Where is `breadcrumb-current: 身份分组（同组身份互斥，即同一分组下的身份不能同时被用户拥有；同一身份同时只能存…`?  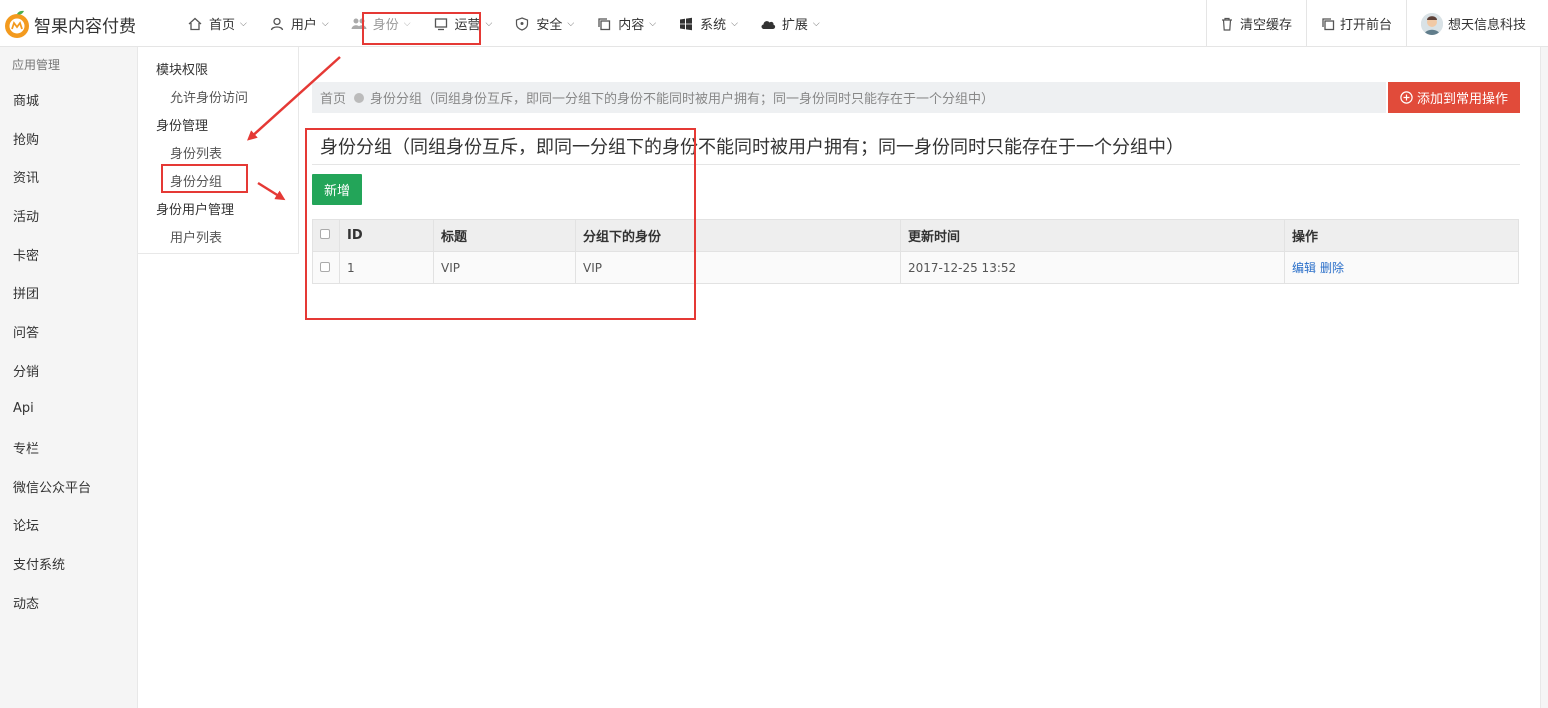 breadcrumb-current: 身份分组（同组身份互斥，即同一分组下的身份不能同时被用户拥有；同一身份同时只能存… is located at coordinates (682, 99).